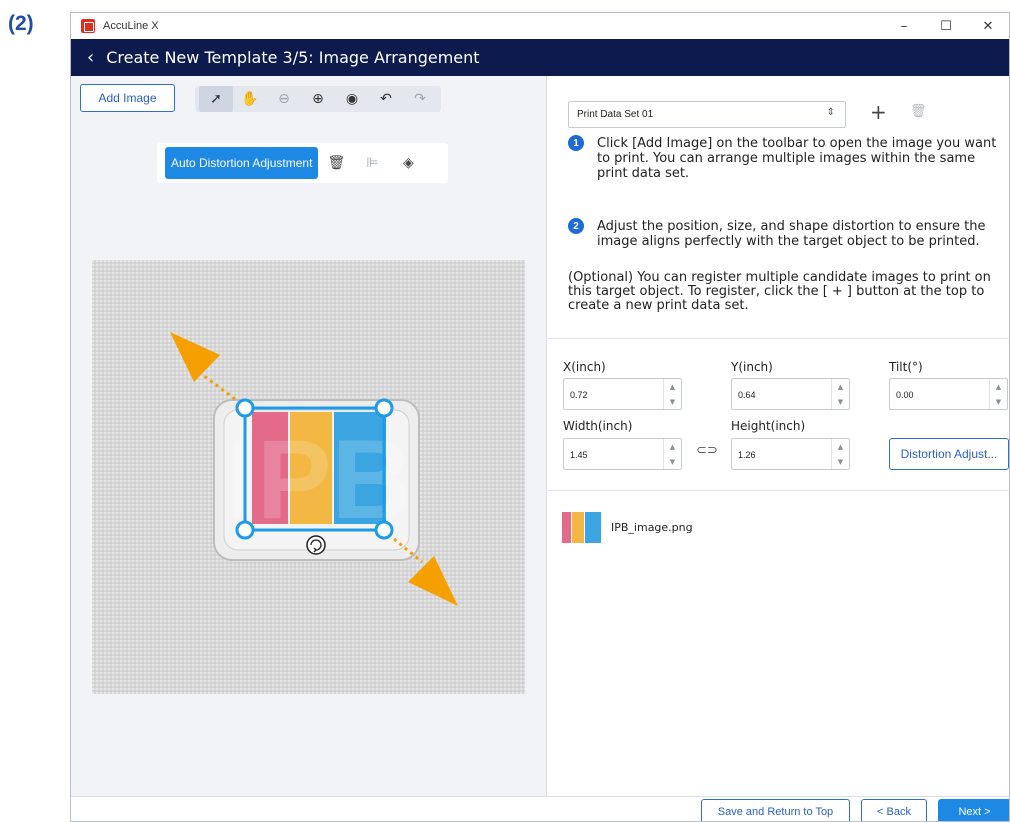  I want to click on image-thumbnail, so click(581, 527).